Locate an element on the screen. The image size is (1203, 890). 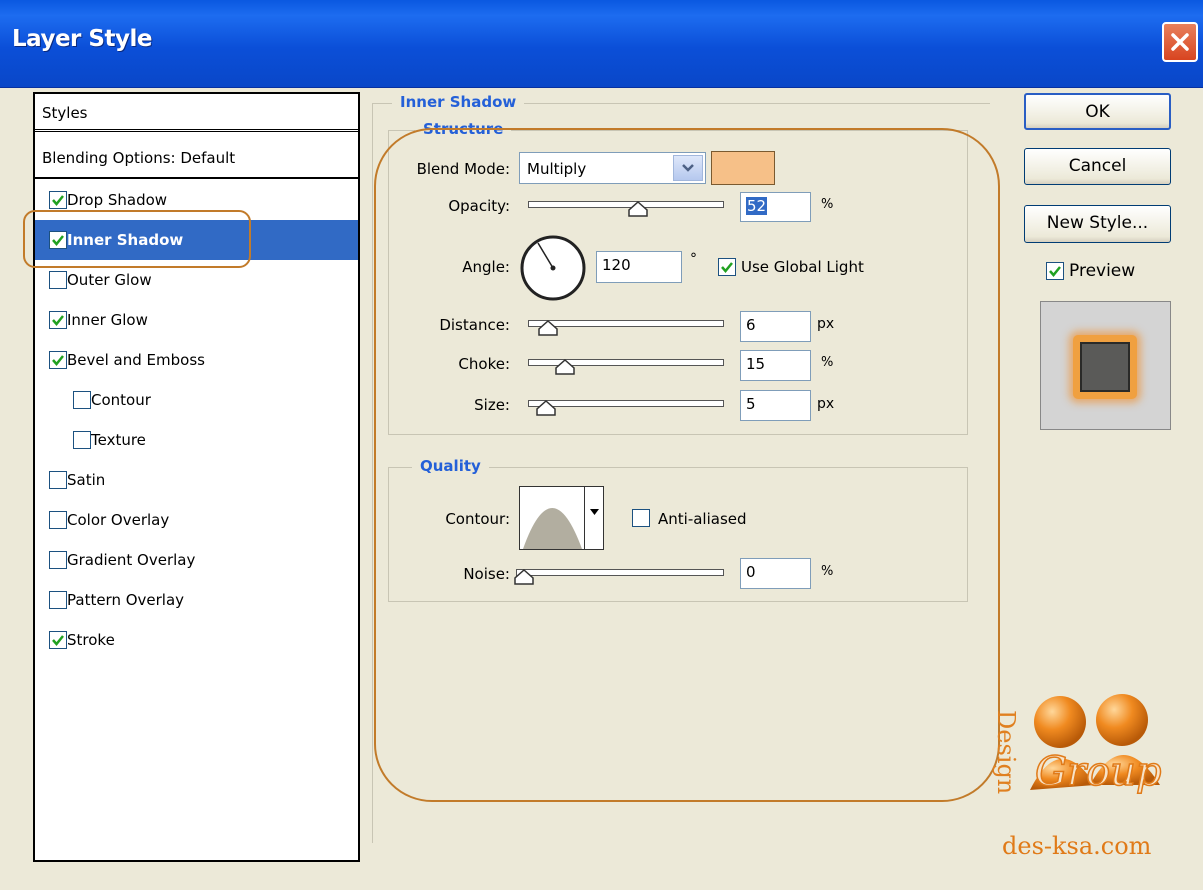
style-item-label: Satin is located at coordinates (86, 480).